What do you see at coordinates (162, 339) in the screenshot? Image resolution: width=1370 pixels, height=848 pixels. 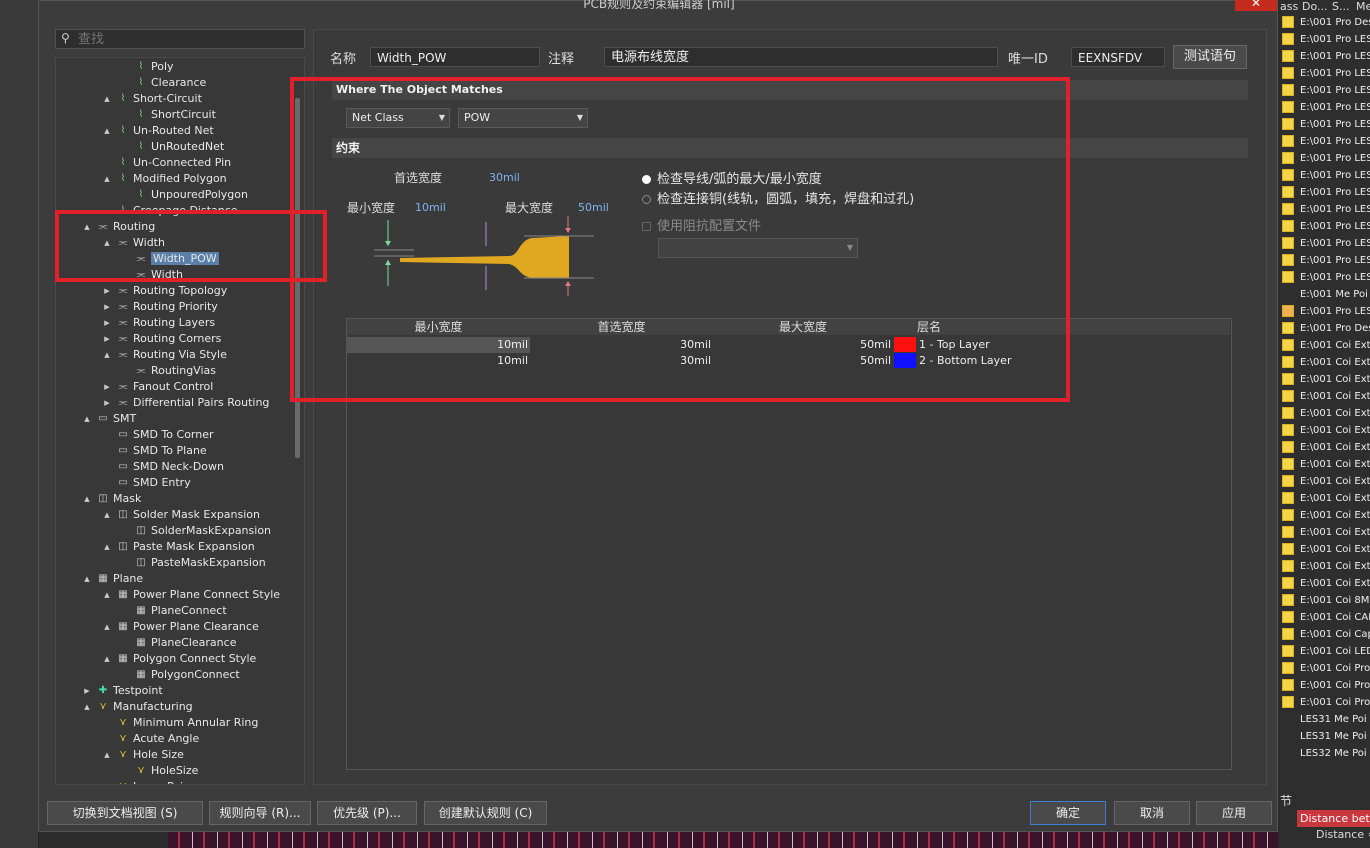 I see `tree-node: ▶ ⫘ Routing Corners` at bounding box center [162, 339].